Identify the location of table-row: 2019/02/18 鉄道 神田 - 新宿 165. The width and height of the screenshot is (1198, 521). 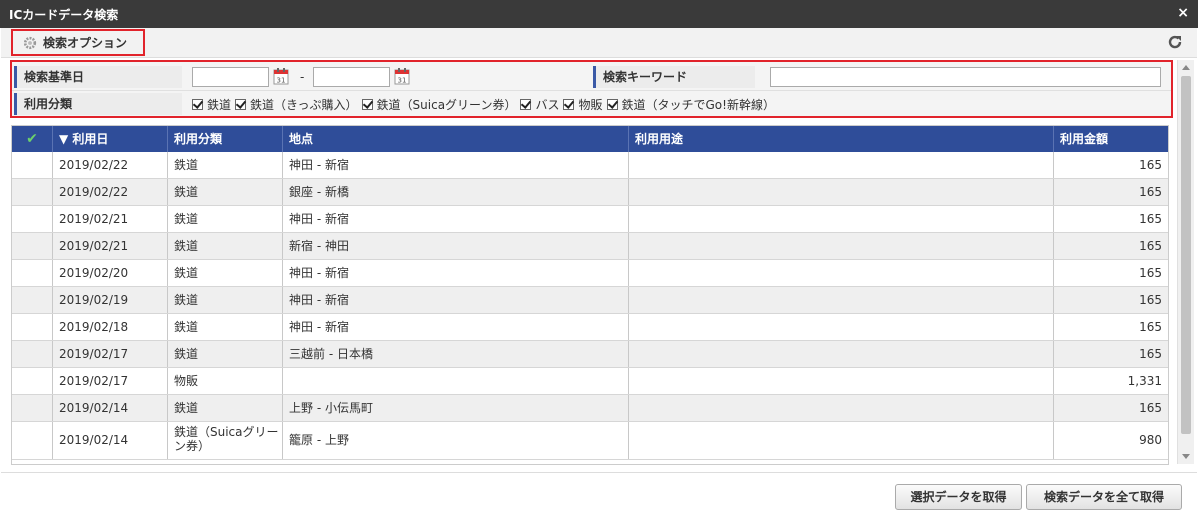
(590, 327).